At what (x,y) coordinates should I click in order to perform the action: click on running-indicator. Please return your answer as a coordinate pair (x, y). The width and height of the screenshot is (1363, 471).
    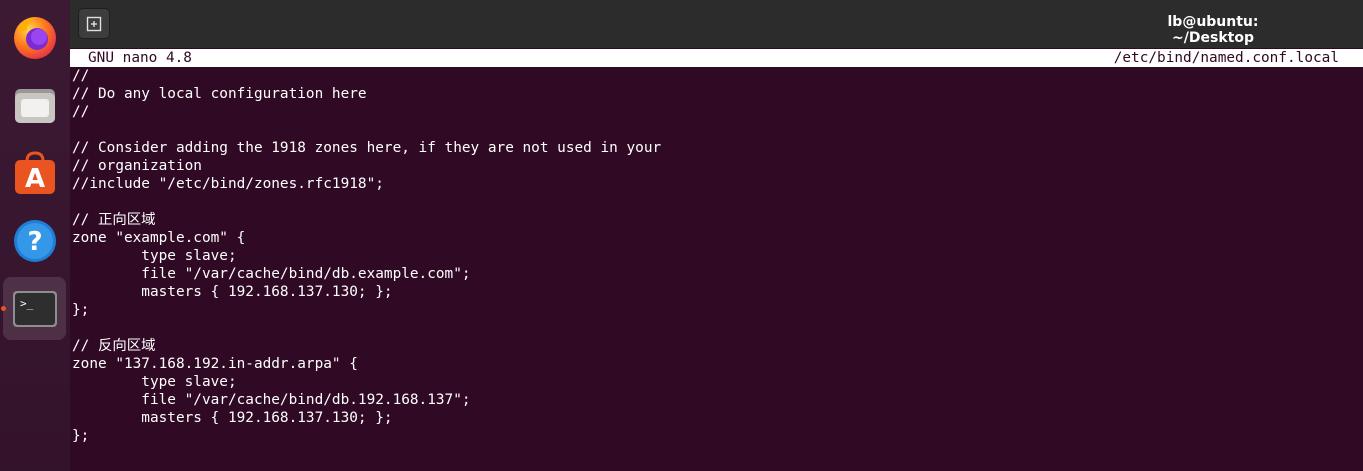
    Looking at the image, I should click on (3, 308).